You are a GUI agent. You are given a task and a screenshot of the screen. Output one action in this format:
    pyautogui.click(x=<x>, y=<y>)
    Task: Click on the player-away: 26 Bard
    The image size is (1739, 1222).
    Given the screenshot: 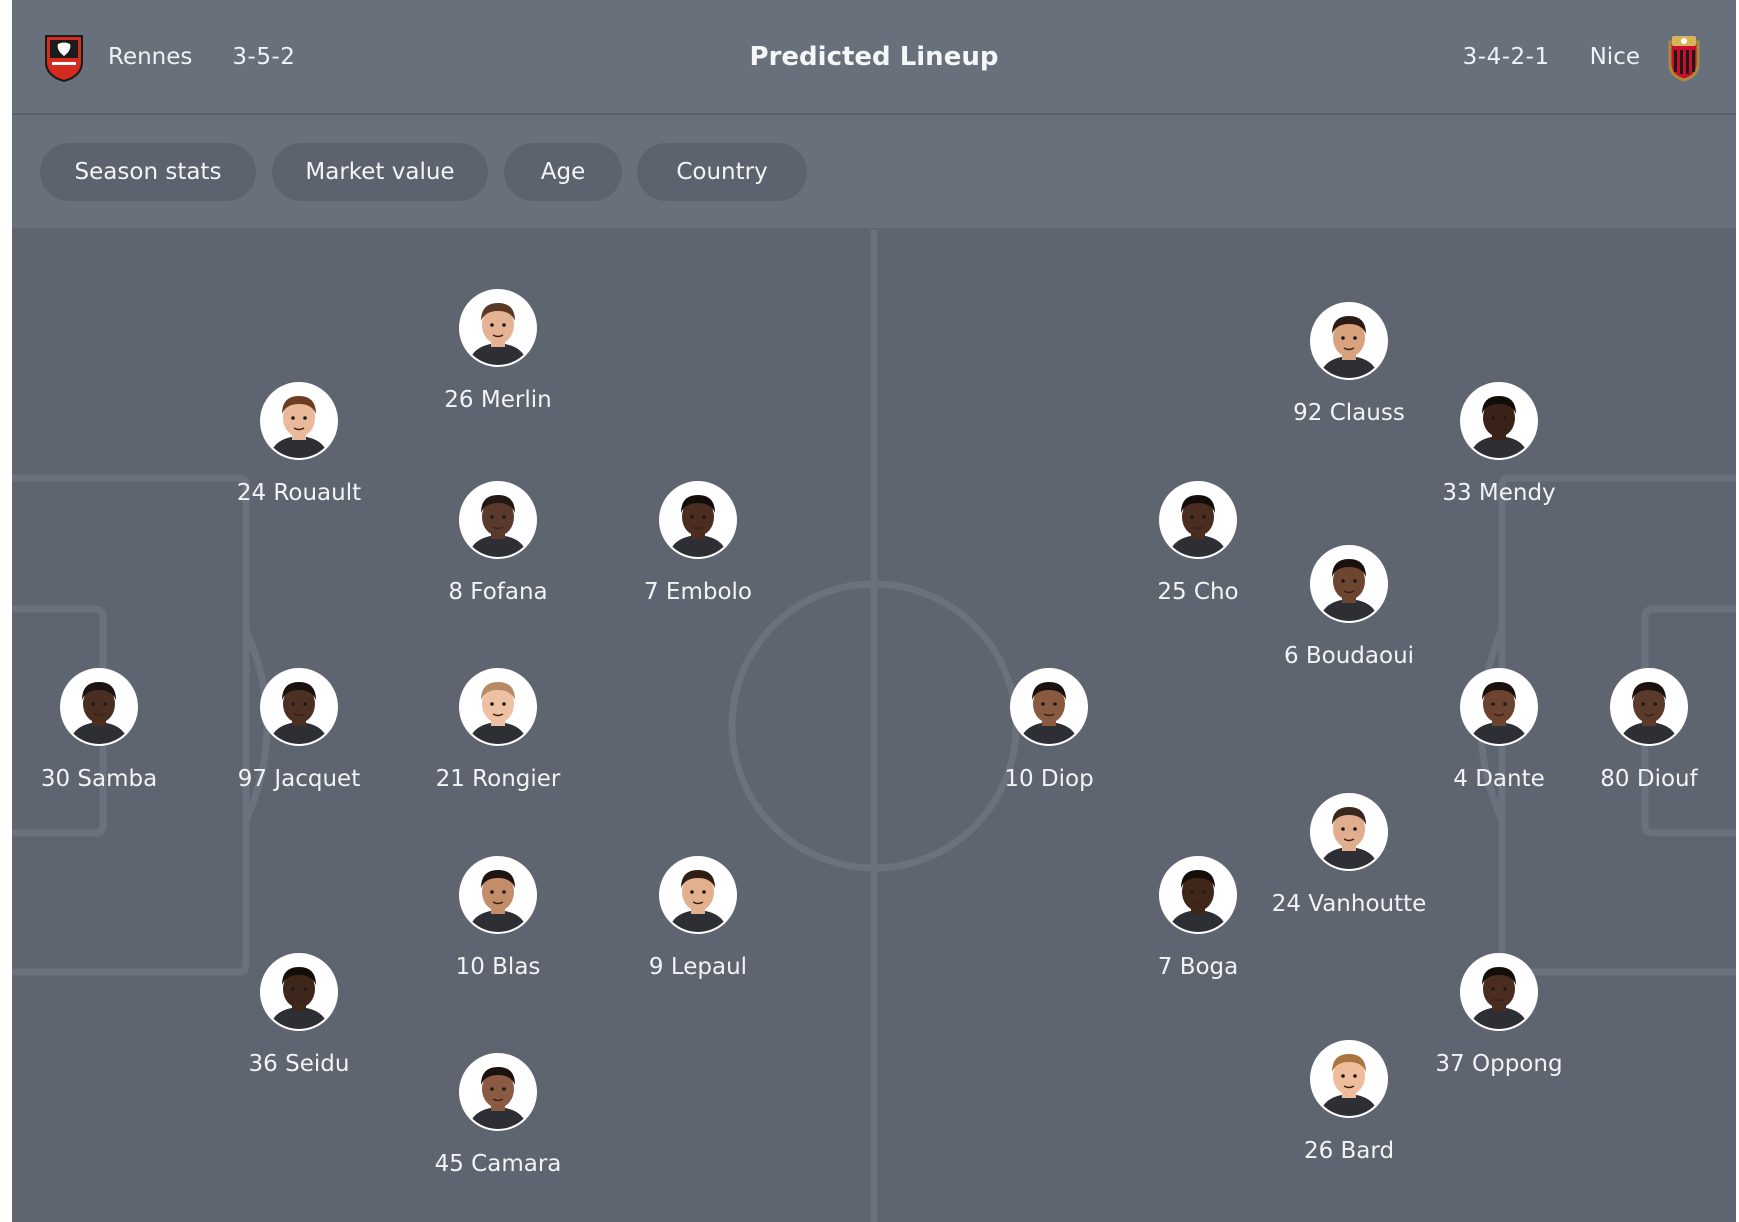 What is the action you would take?
    pyautogui.click(x=1349, y=1102)
    